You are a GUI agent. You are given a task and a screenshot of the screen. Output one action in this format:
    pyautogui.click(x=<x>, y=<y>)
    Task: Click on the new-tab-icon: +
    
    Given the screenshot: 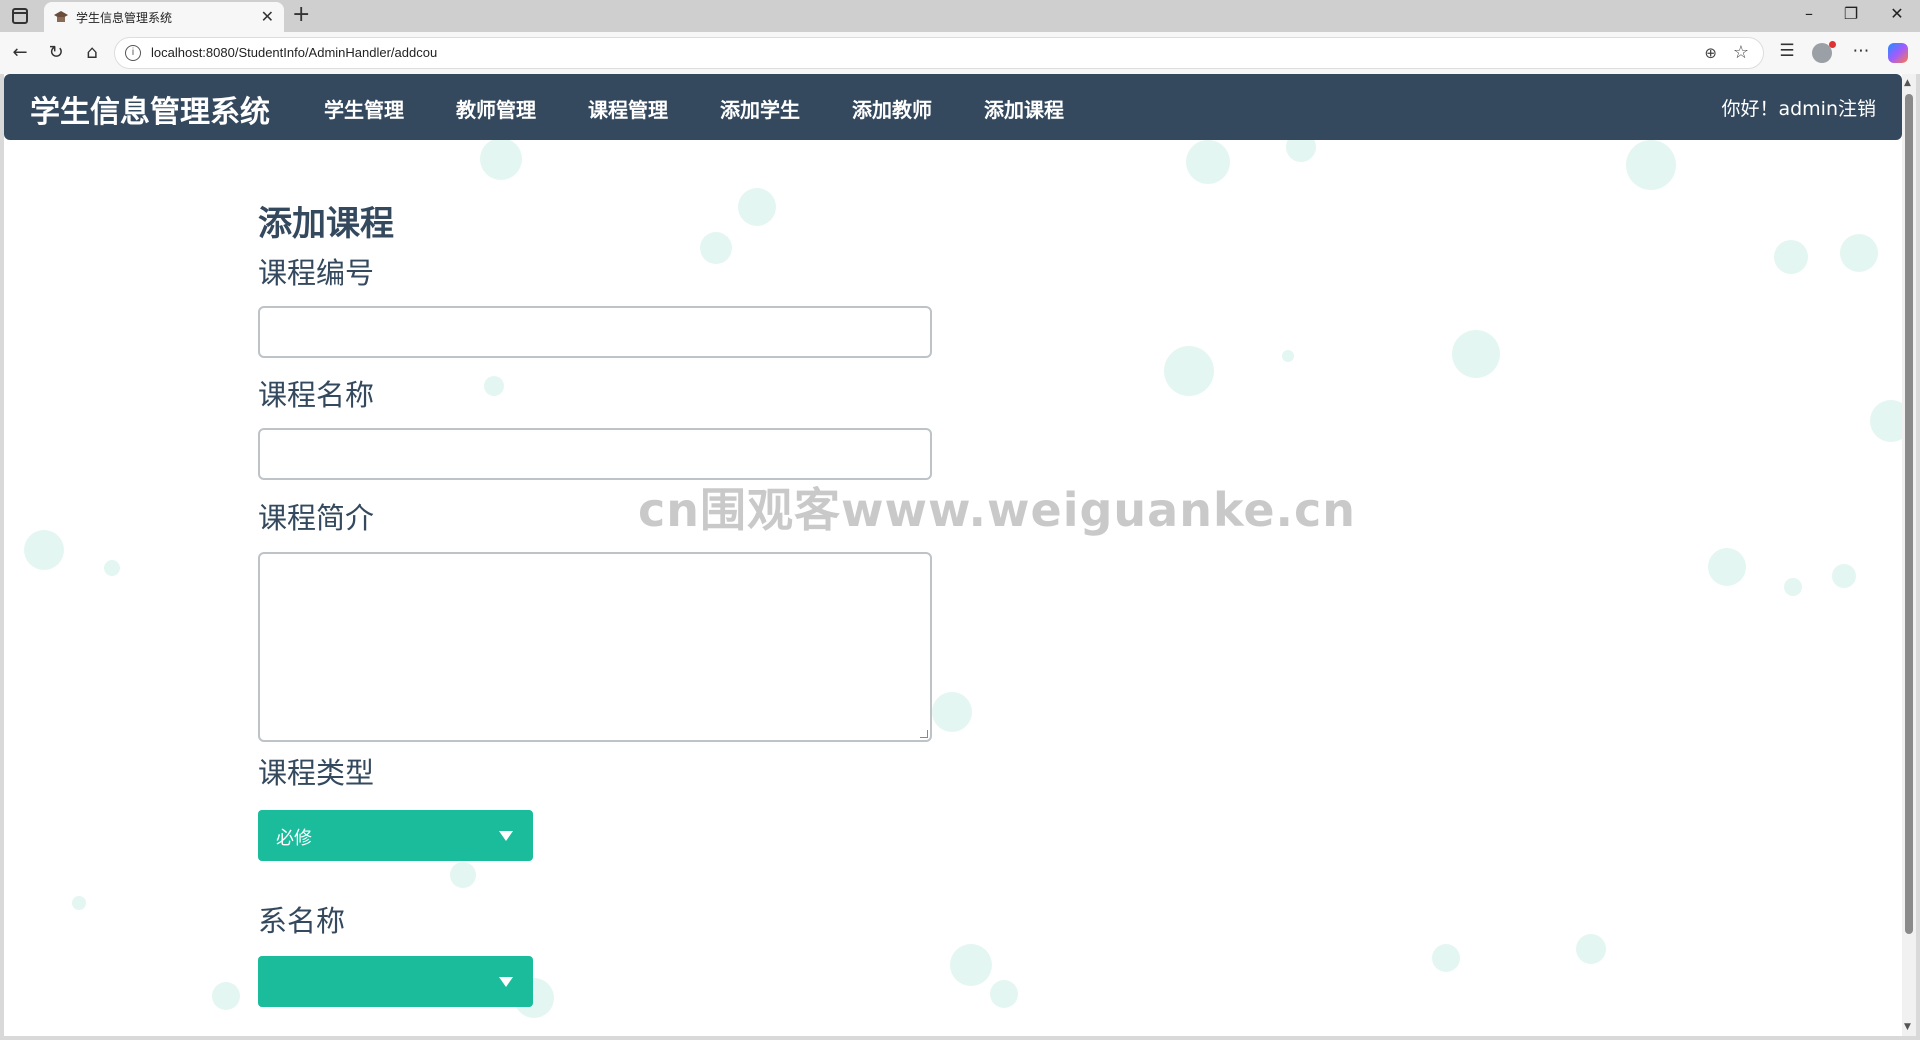 What is the action you would take?
    pyautogui.click(x=301, y=14)
    